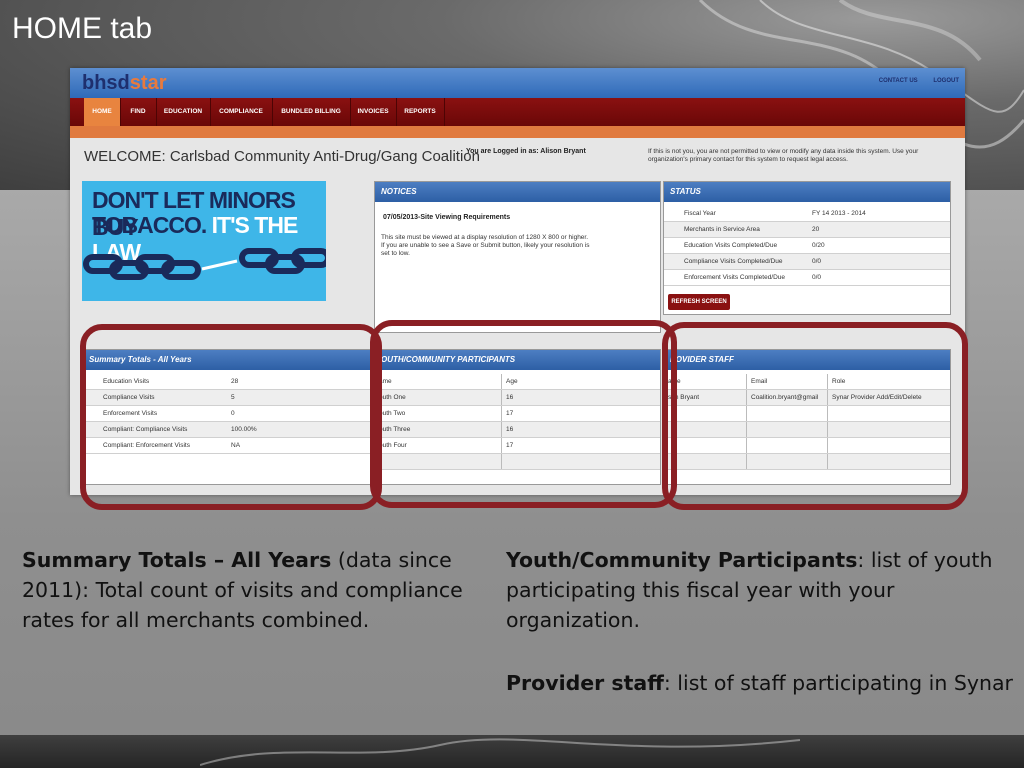  What do you see at coordinates (512, 751) in the screenshot?
I see `slide-background-bottom` at bounding box center [512, 751].